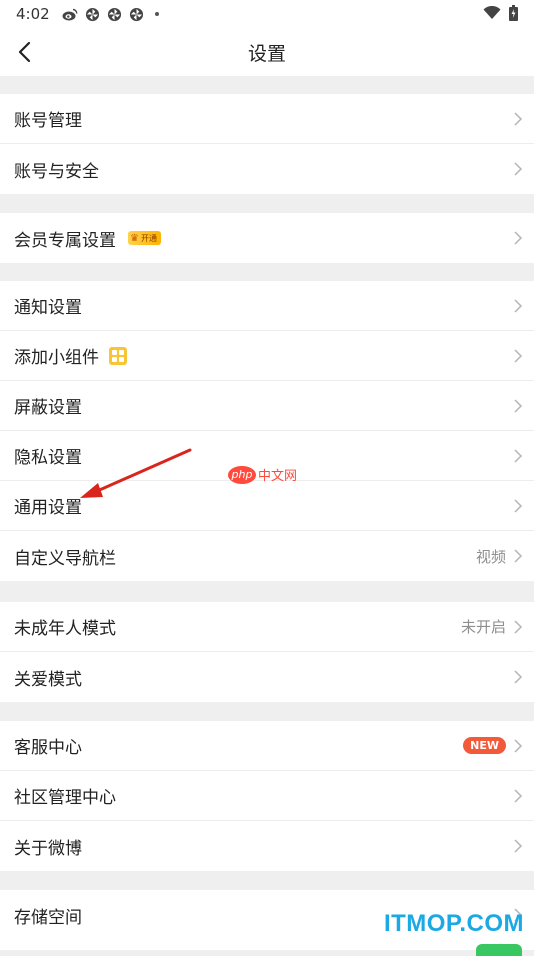 The image size is (534, 956). What do you see at coordinates (65, 798) in the screenshot?
I see `row-label: 社区管理中心` at bounding box center [65, 798].